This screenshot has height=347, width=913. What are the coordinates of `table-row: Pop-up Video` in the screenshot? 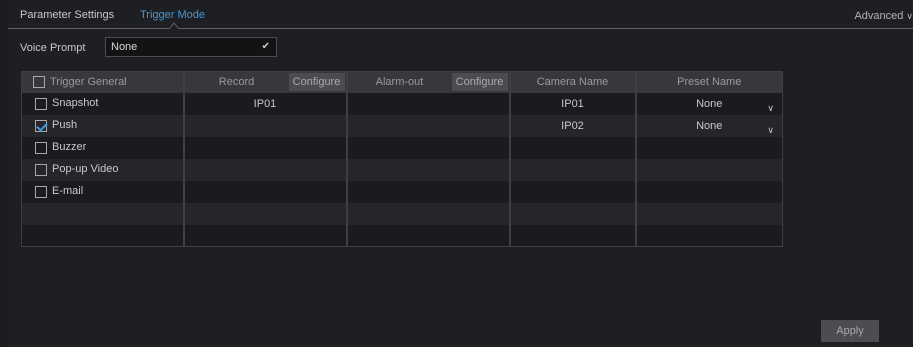 It's located at (402, 169).